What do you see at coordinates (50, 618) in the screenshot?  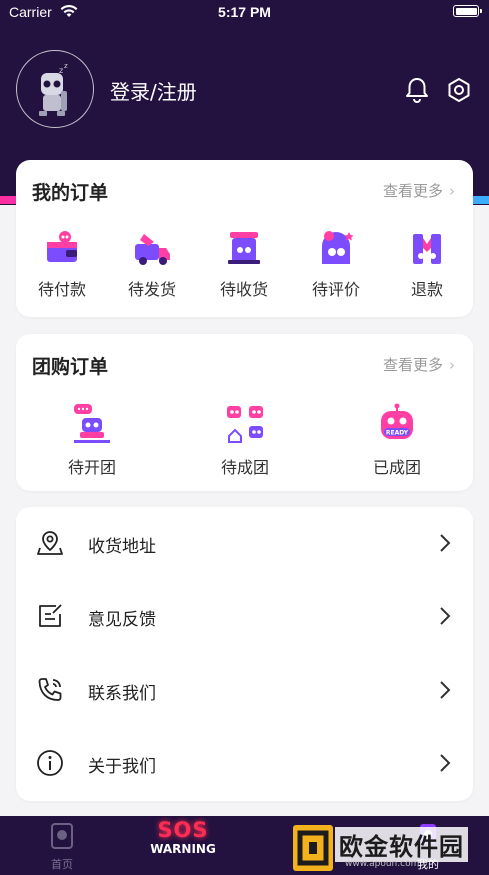 I see `feedback-icon` at bounding box center [50, 618].